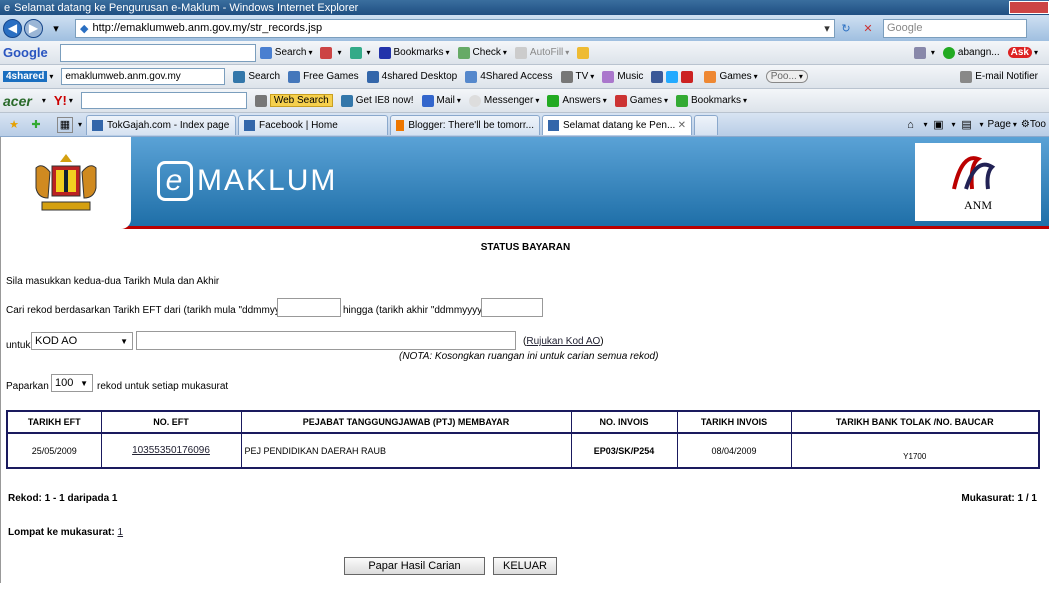 Image resolution: width=1049 pixels, height=596 pixels. What do you see at coordinates (509, 76) in the screenshot?
I see `shared-access-button: 4Shared Access` at bounding box center [509, 76].